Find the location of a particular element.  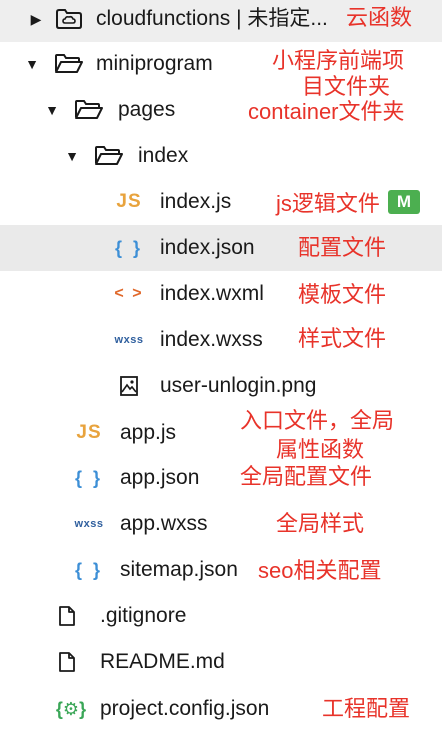

annotation-index-js: js逻辑文件 is located at coordinates (328, 203).